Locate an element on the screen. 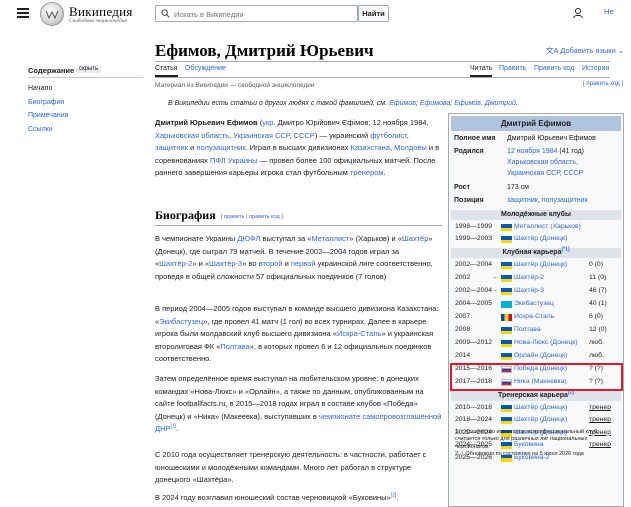  link-defender: защитник is located at coordinates (171, 147).